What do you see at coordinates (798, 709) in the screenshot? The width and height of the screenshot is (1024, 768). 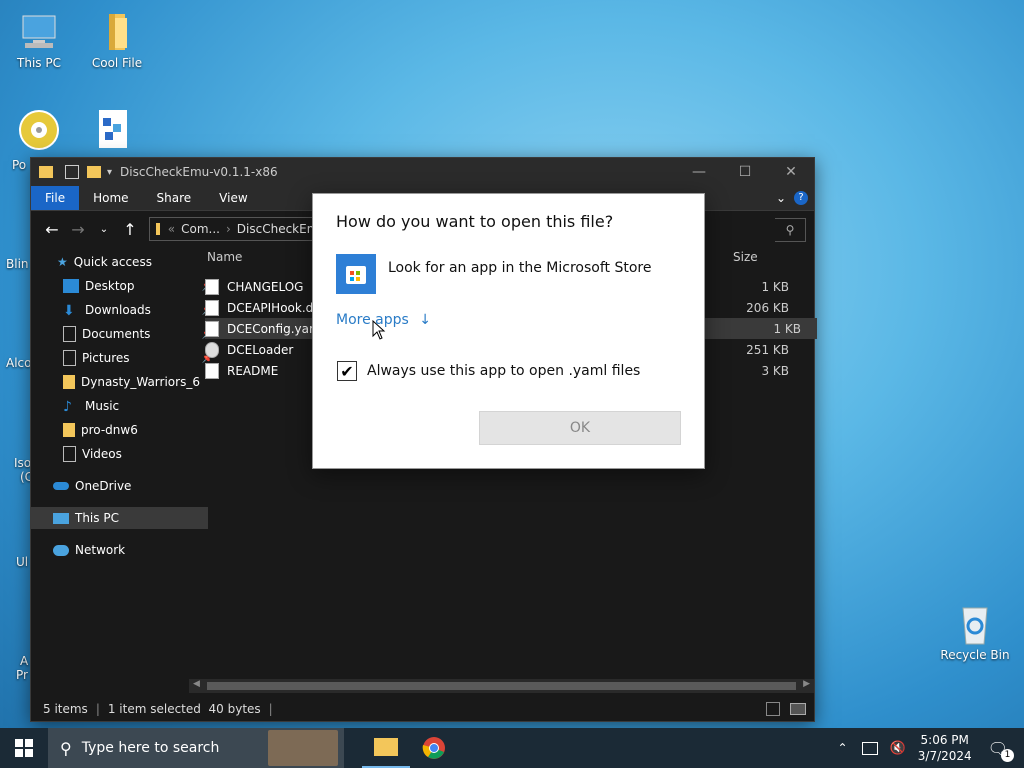 I see `large-icons-view-icon` at bounding box center [798, 709].